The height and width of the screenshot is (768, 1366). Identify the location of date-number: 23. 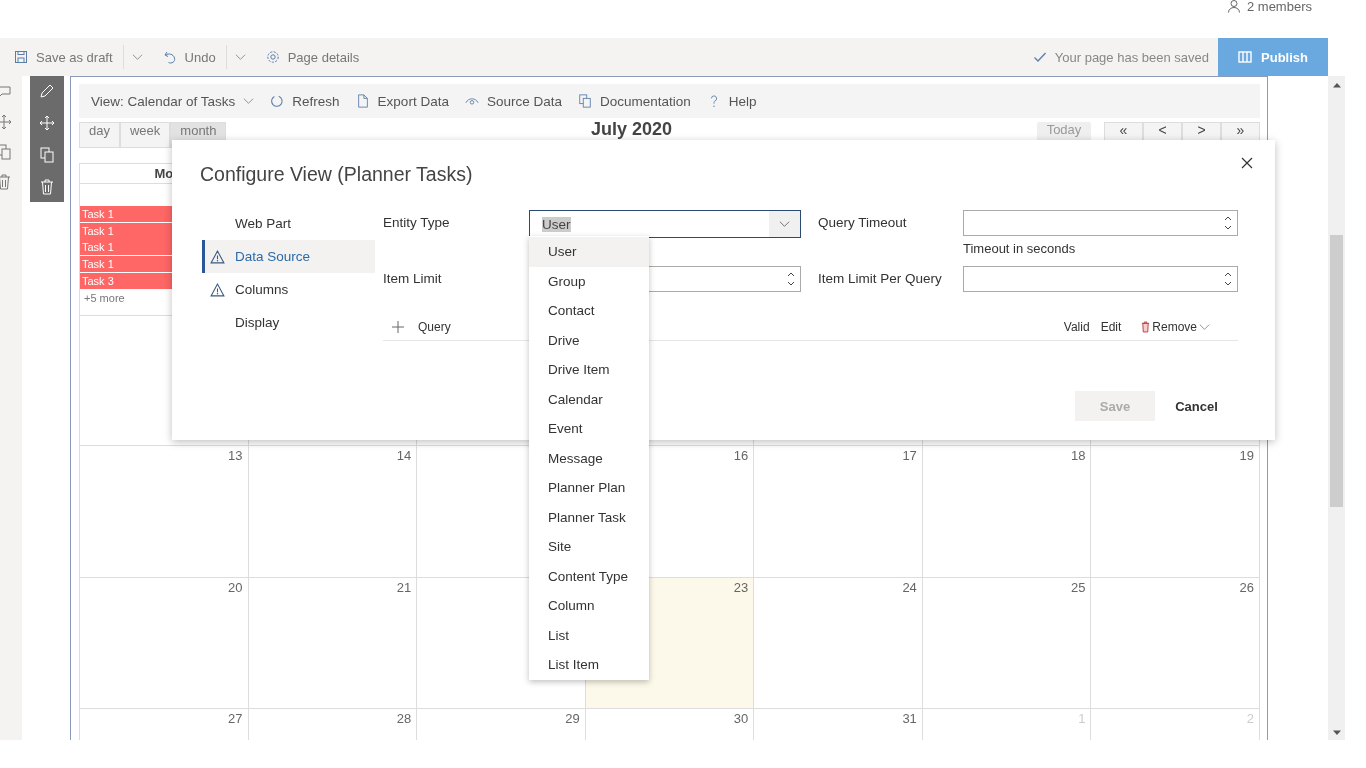
(741, 588).